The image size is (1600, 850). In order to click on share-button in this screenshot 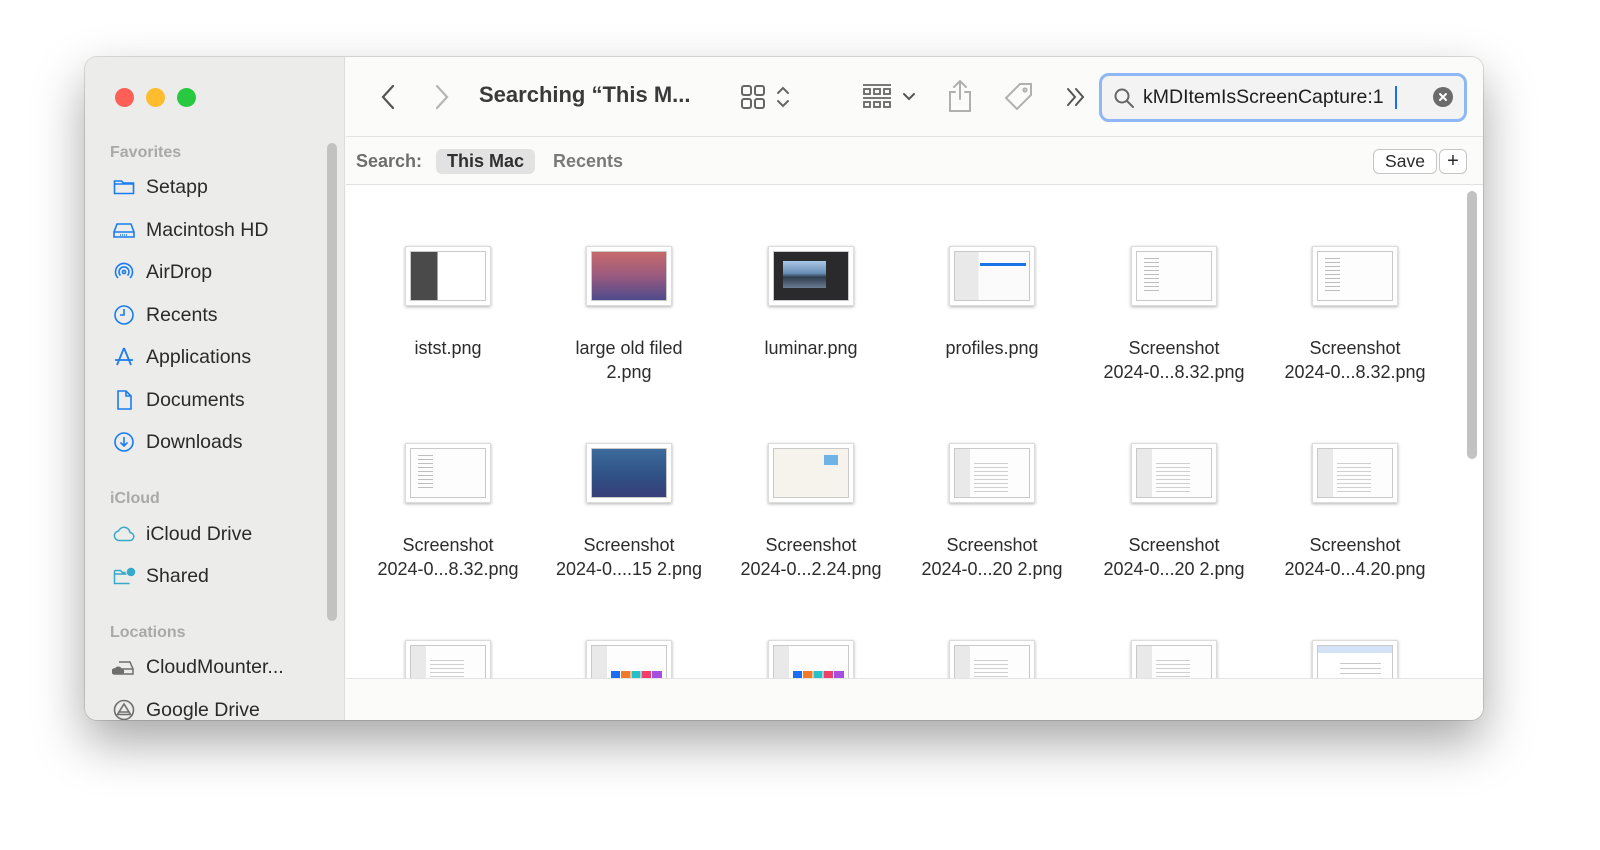, I will do `click(960, 96)`.